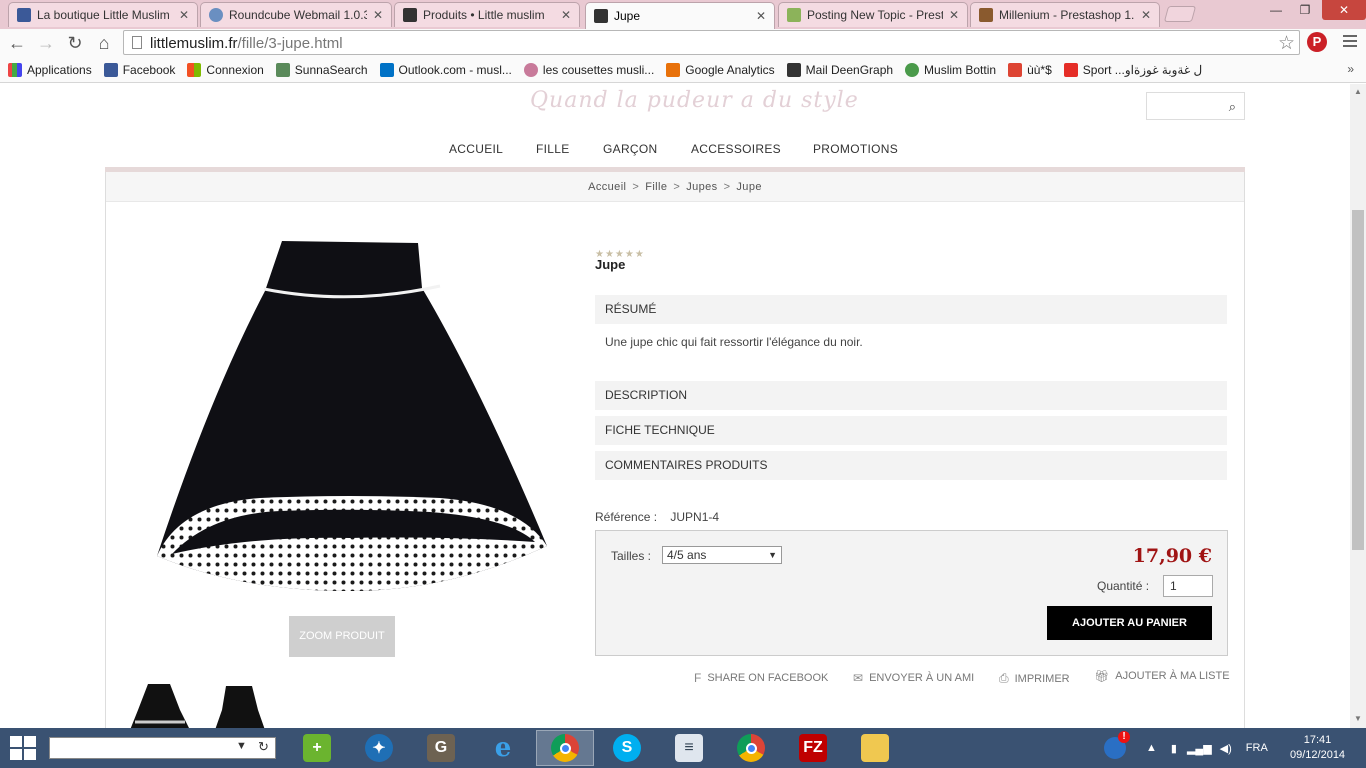 This screenshot has height=768, width=1366. What do you see at coordinates (350, 421) in the screenshot?
I see `product-image` at bounding box center [350, 421].